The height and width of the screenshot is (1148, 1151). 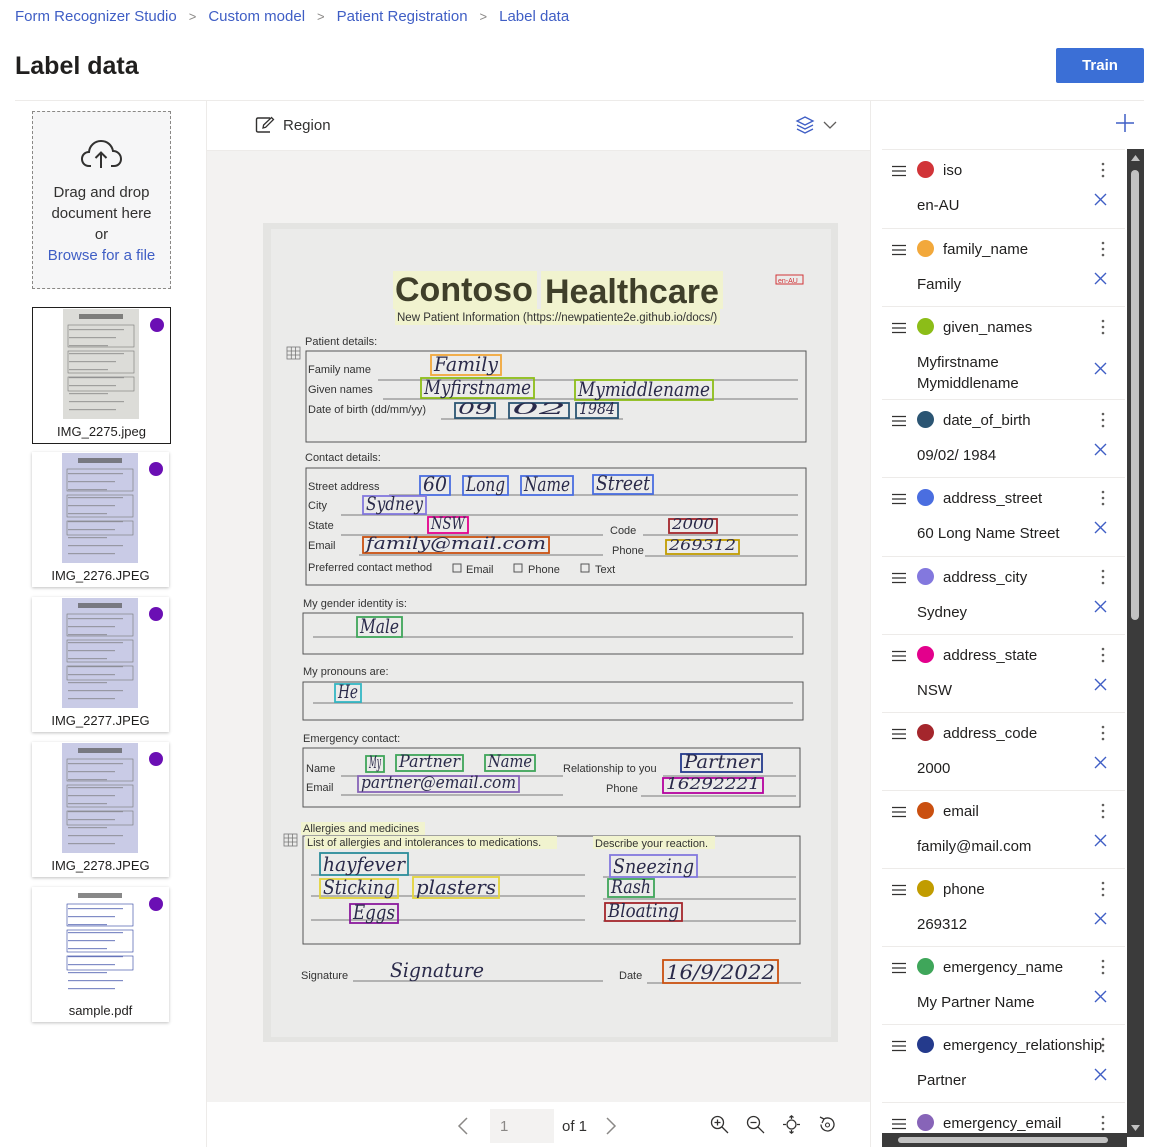 I want to click on handwritten-text: Street, so click(x=623, y=483).